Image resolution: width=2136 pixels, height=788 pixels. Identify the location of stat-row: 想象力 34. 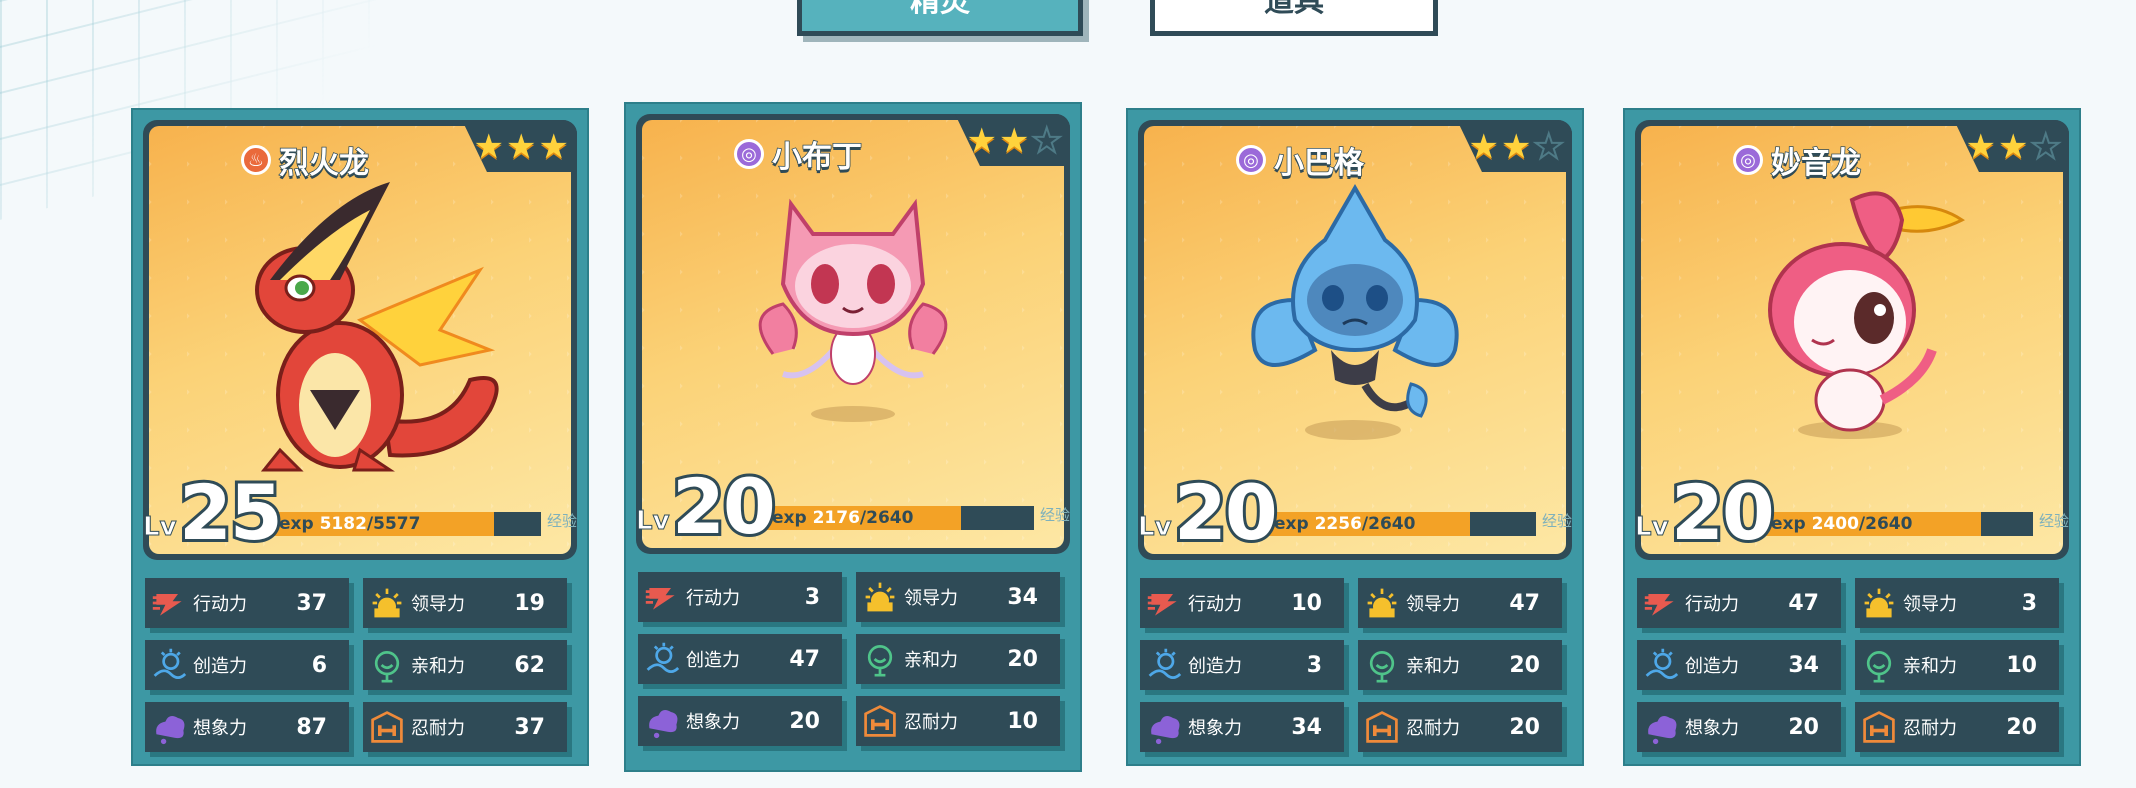
(1242, 727).